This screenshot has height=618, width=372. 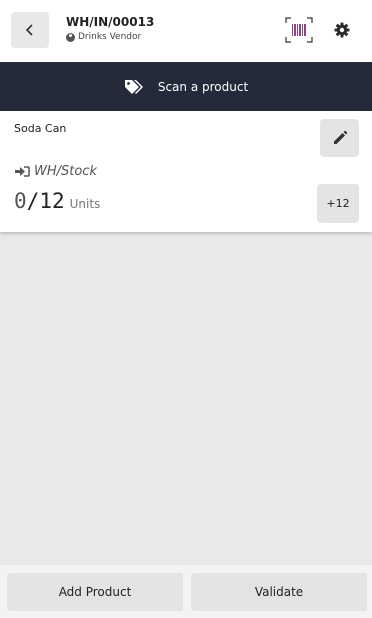 I want to click on barcode-scan-button, so click(x=299, y=30).